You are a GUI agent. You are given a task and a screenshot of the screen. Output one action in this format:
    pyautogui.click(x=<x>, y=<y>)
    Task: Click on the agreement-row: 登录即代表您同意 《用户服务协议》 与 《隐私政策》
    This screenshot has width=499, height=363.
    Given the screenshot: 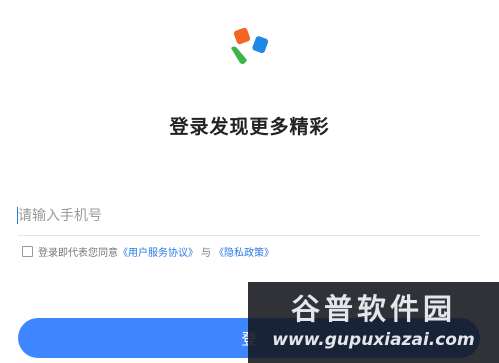 What is the action you would take?
    pyautogui.click(x=148, y=251)
    